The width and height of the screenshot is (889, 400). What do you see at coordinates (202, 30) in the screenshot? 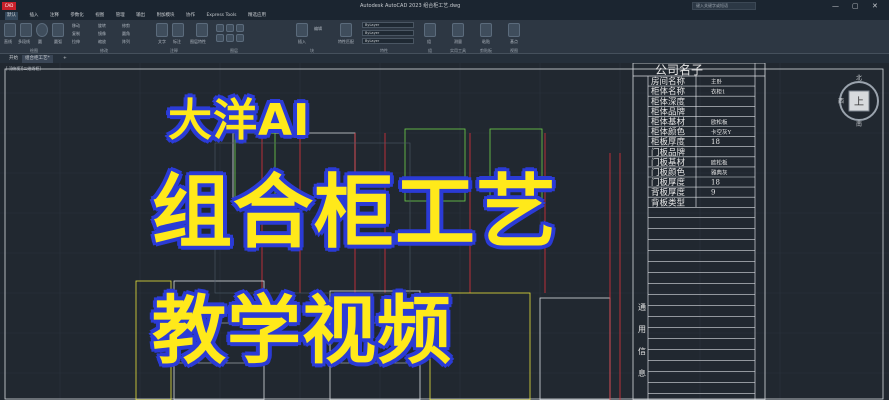
I see `layer-properties-icon` at bounding box center [202, 30].